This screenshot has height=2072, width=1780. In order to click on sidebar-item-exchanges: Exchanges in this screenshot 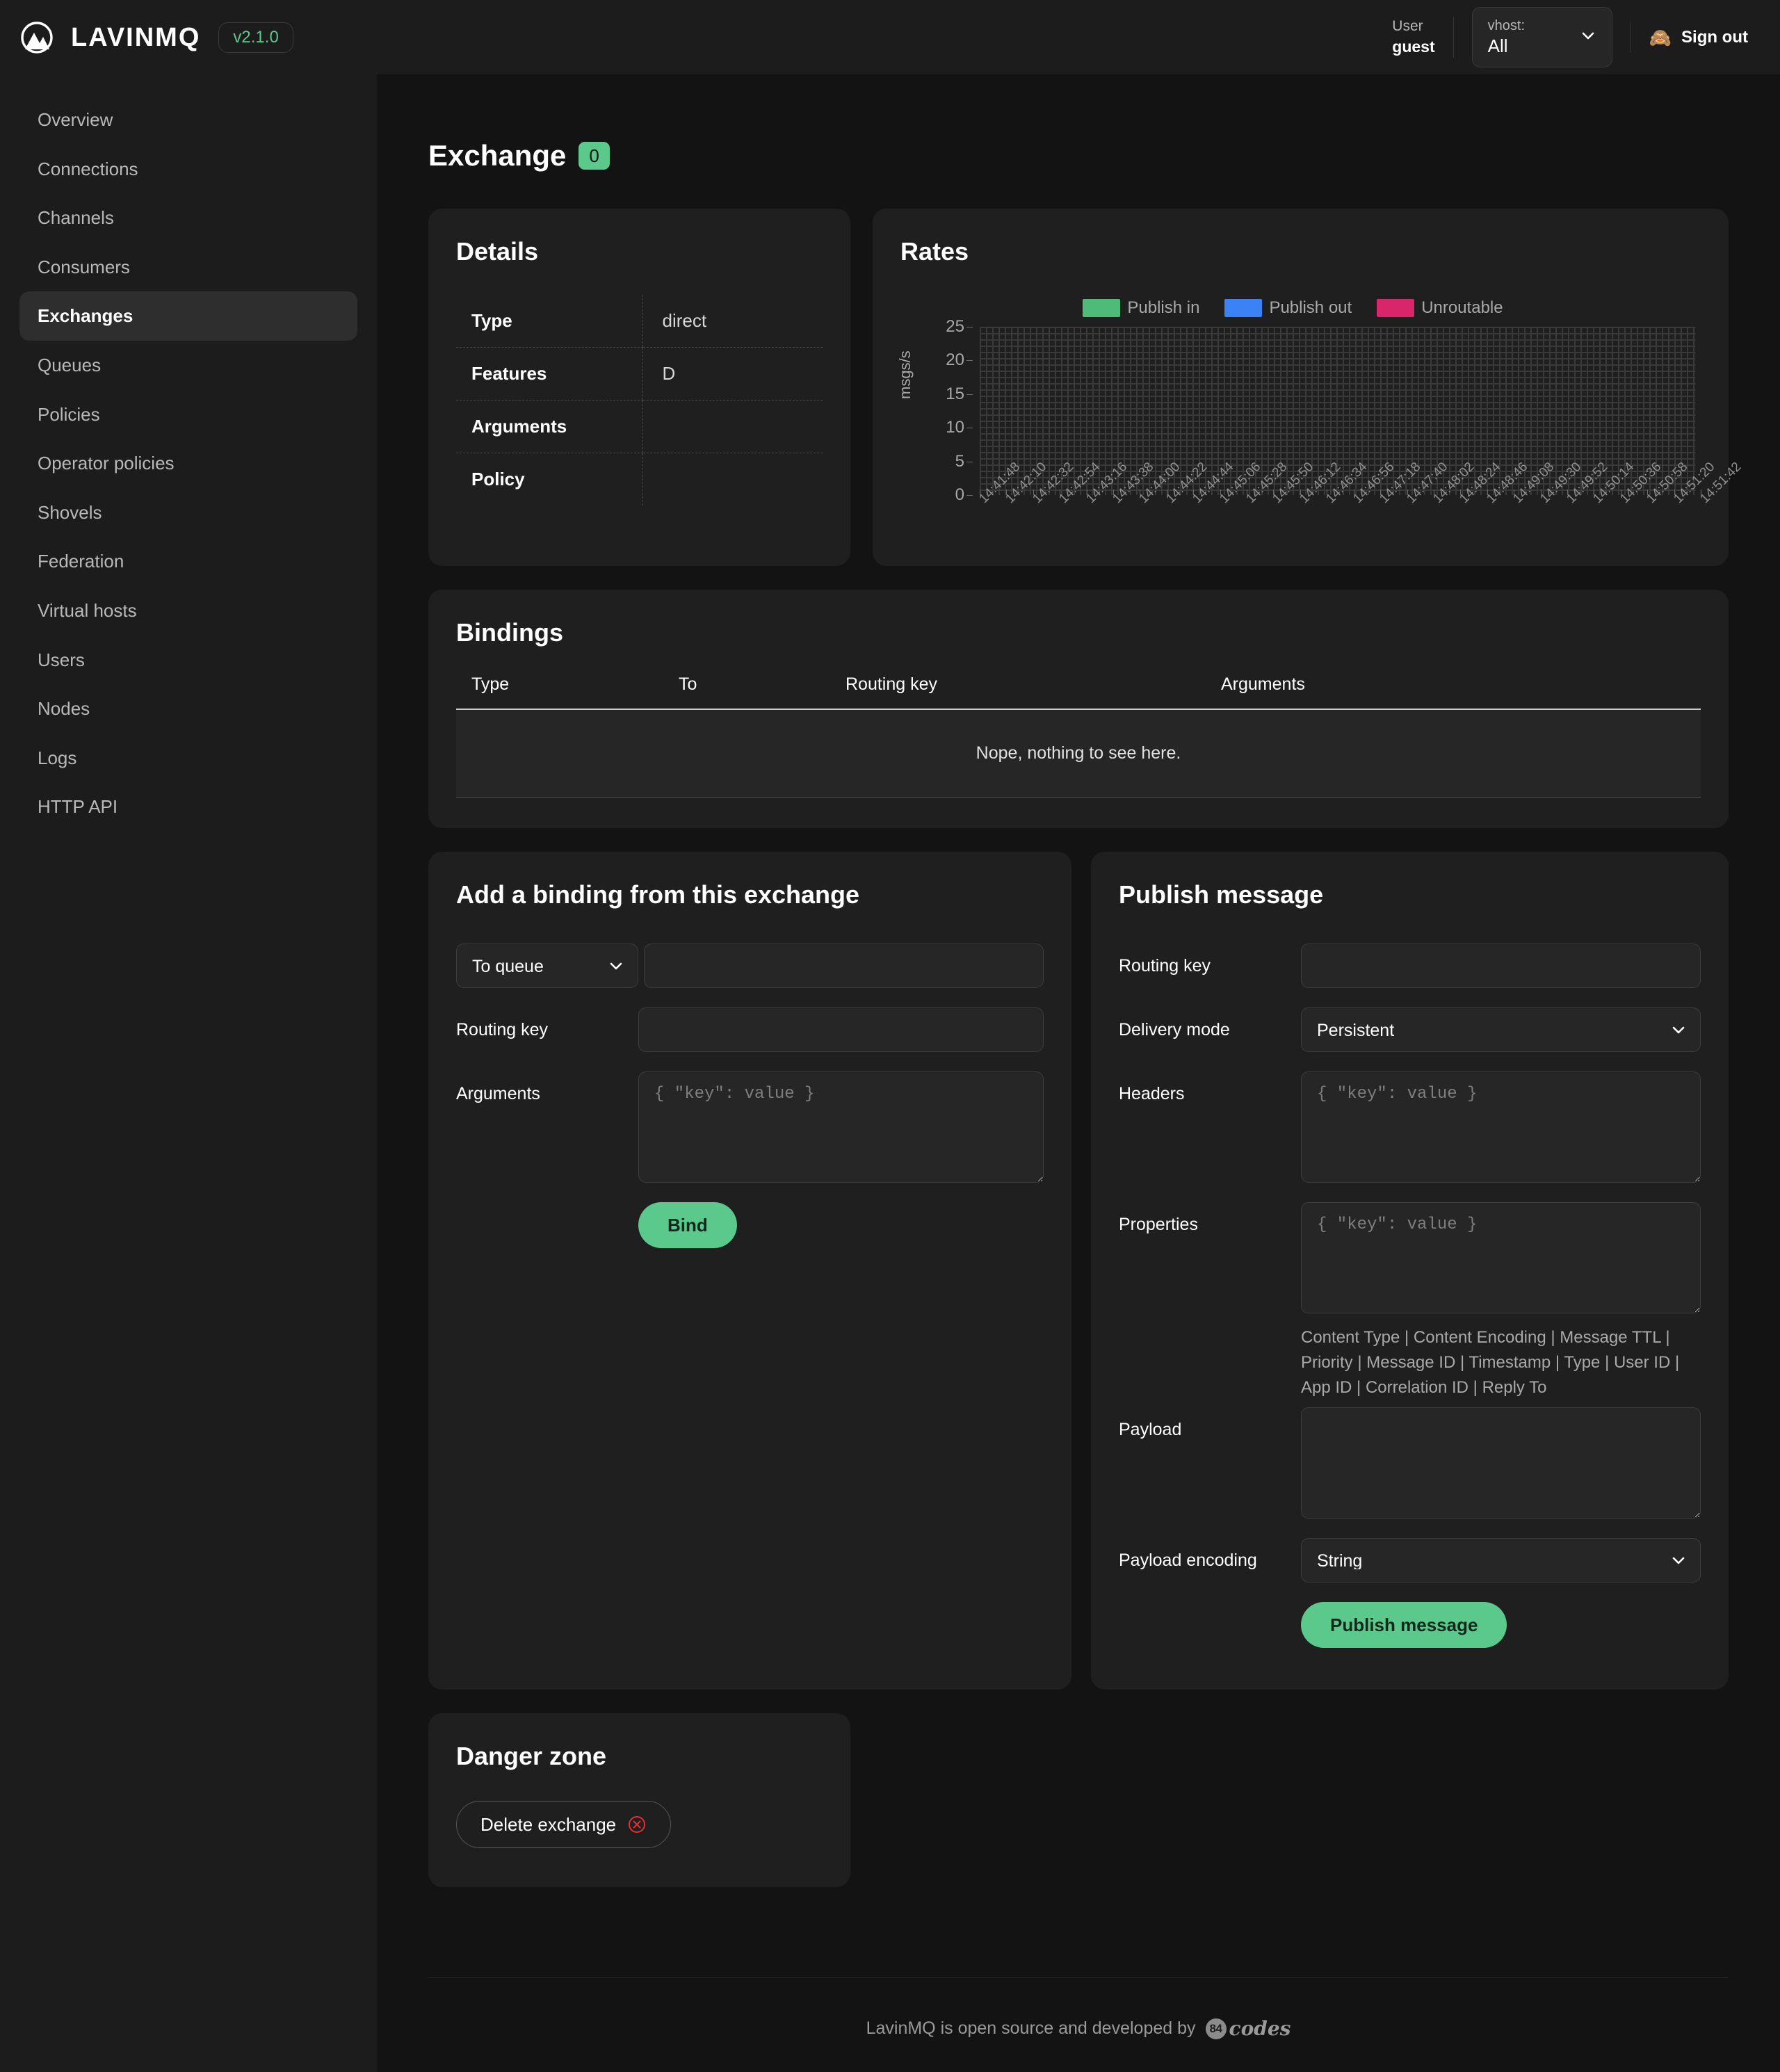, I will do `click(188, 316)`.